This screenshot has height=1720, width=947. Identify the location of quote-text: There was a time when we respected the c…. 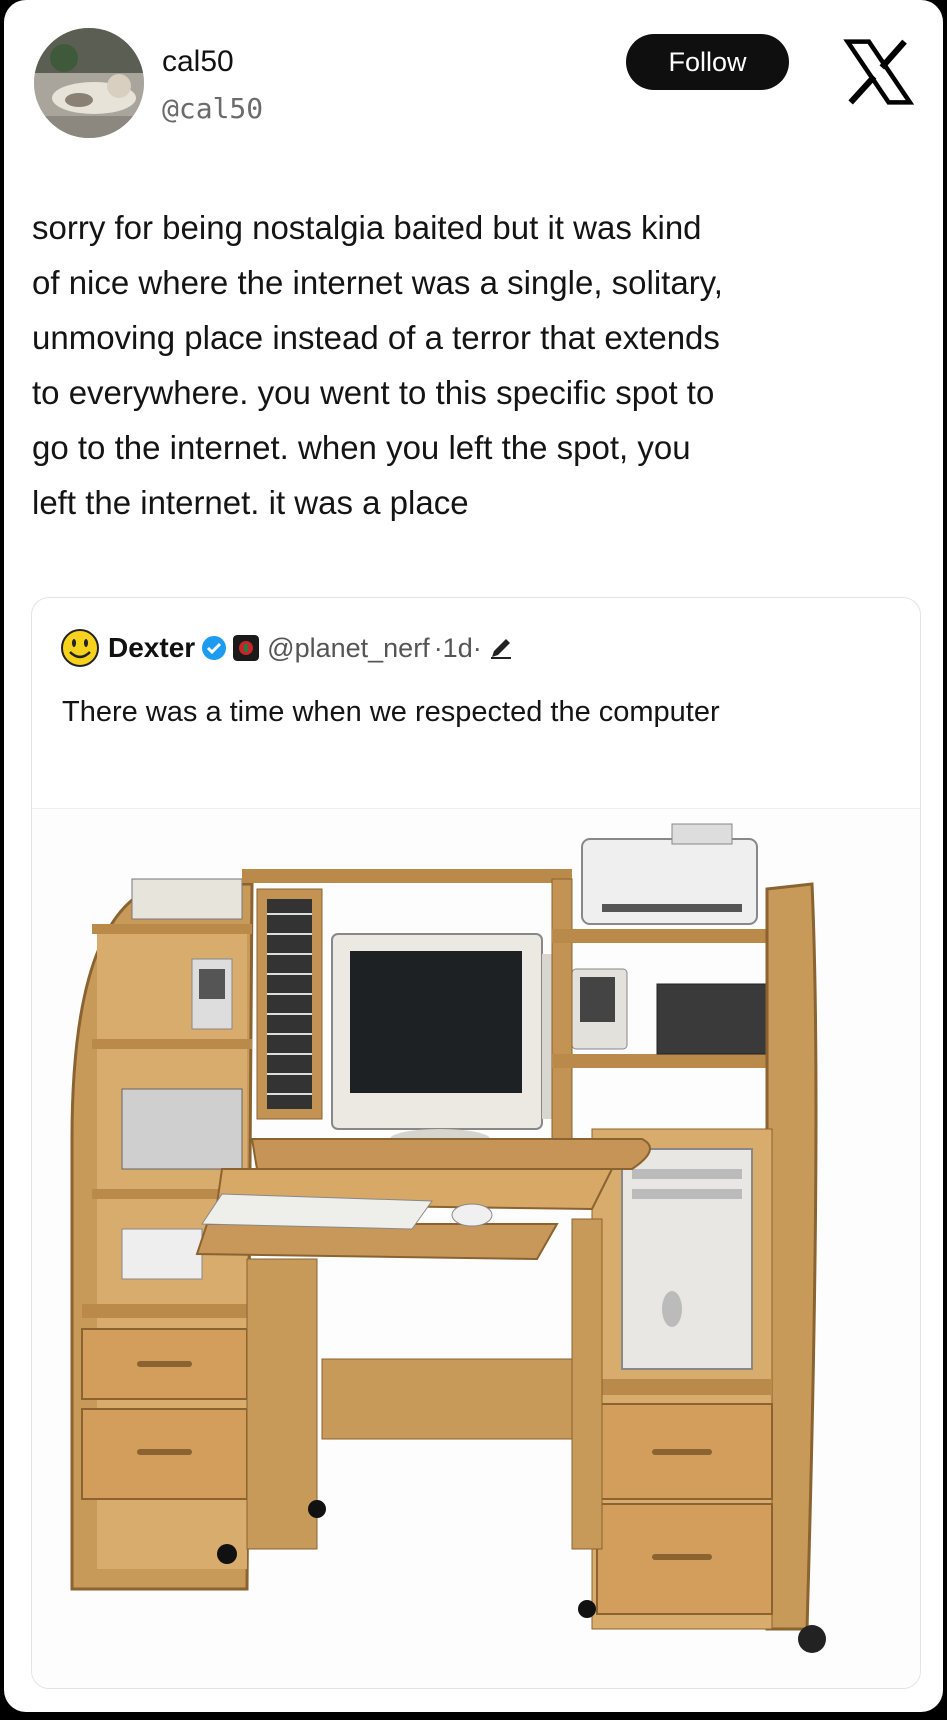
(391, 712).